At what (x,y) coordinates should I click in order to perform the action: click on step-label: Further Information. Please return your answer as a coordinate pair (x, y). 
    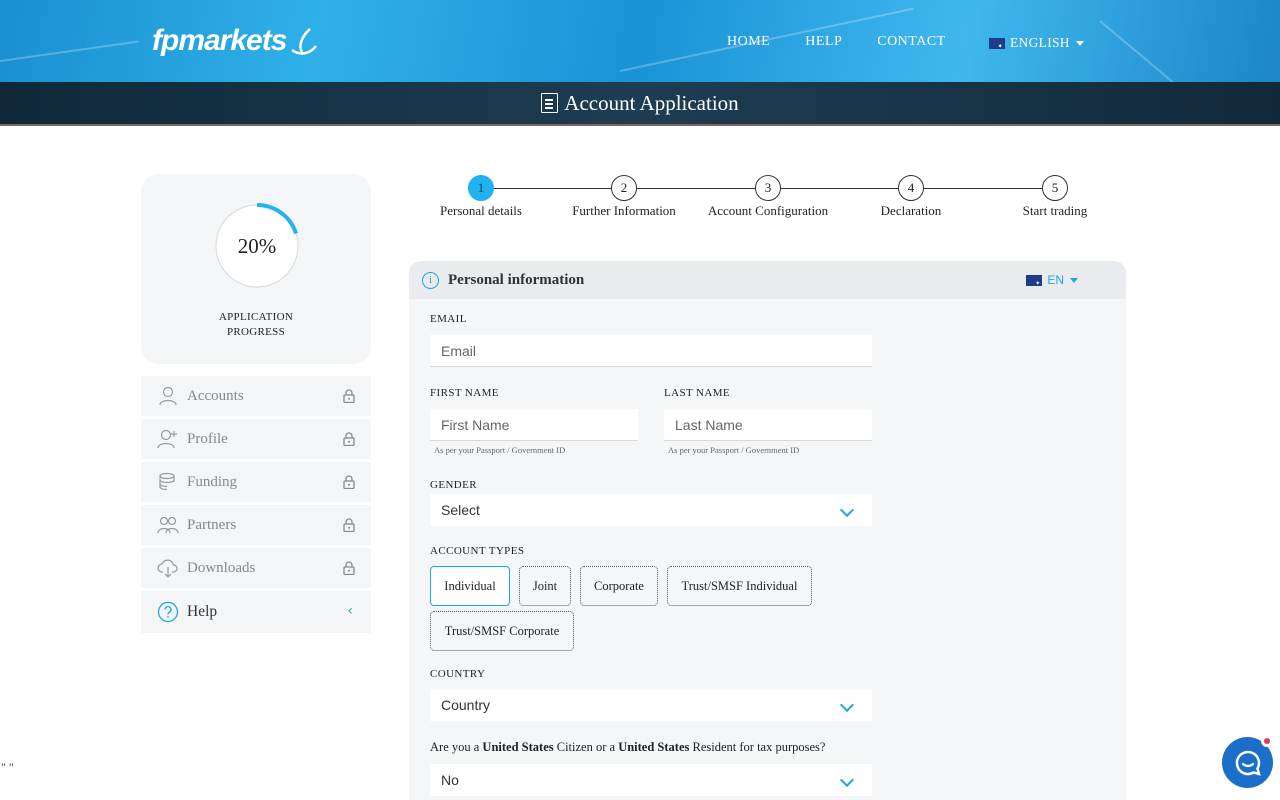
    Looking at the image, I should click on (624, 210).